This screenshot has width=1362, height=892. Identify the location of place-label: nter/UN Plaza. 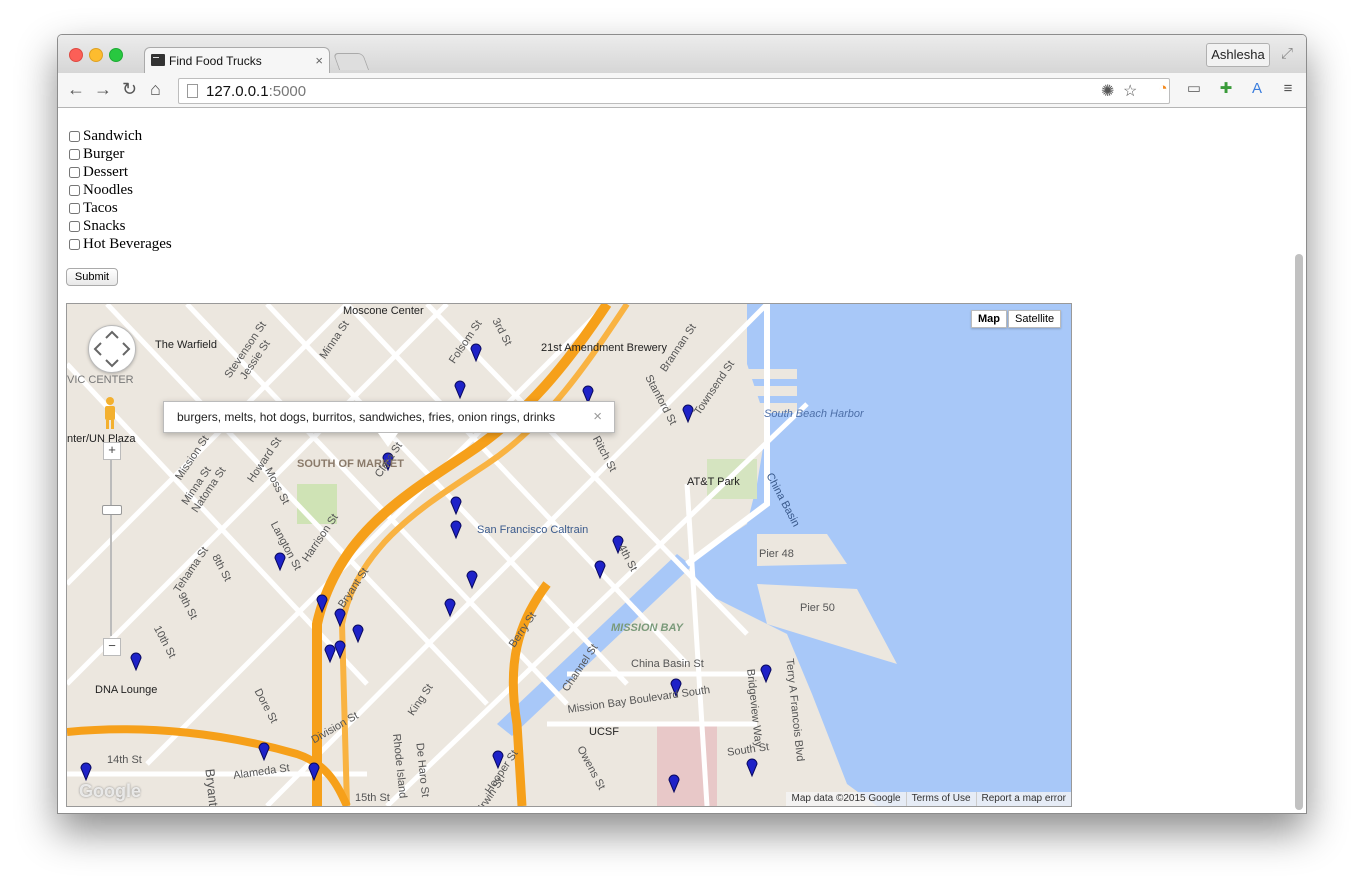
(101, 439).